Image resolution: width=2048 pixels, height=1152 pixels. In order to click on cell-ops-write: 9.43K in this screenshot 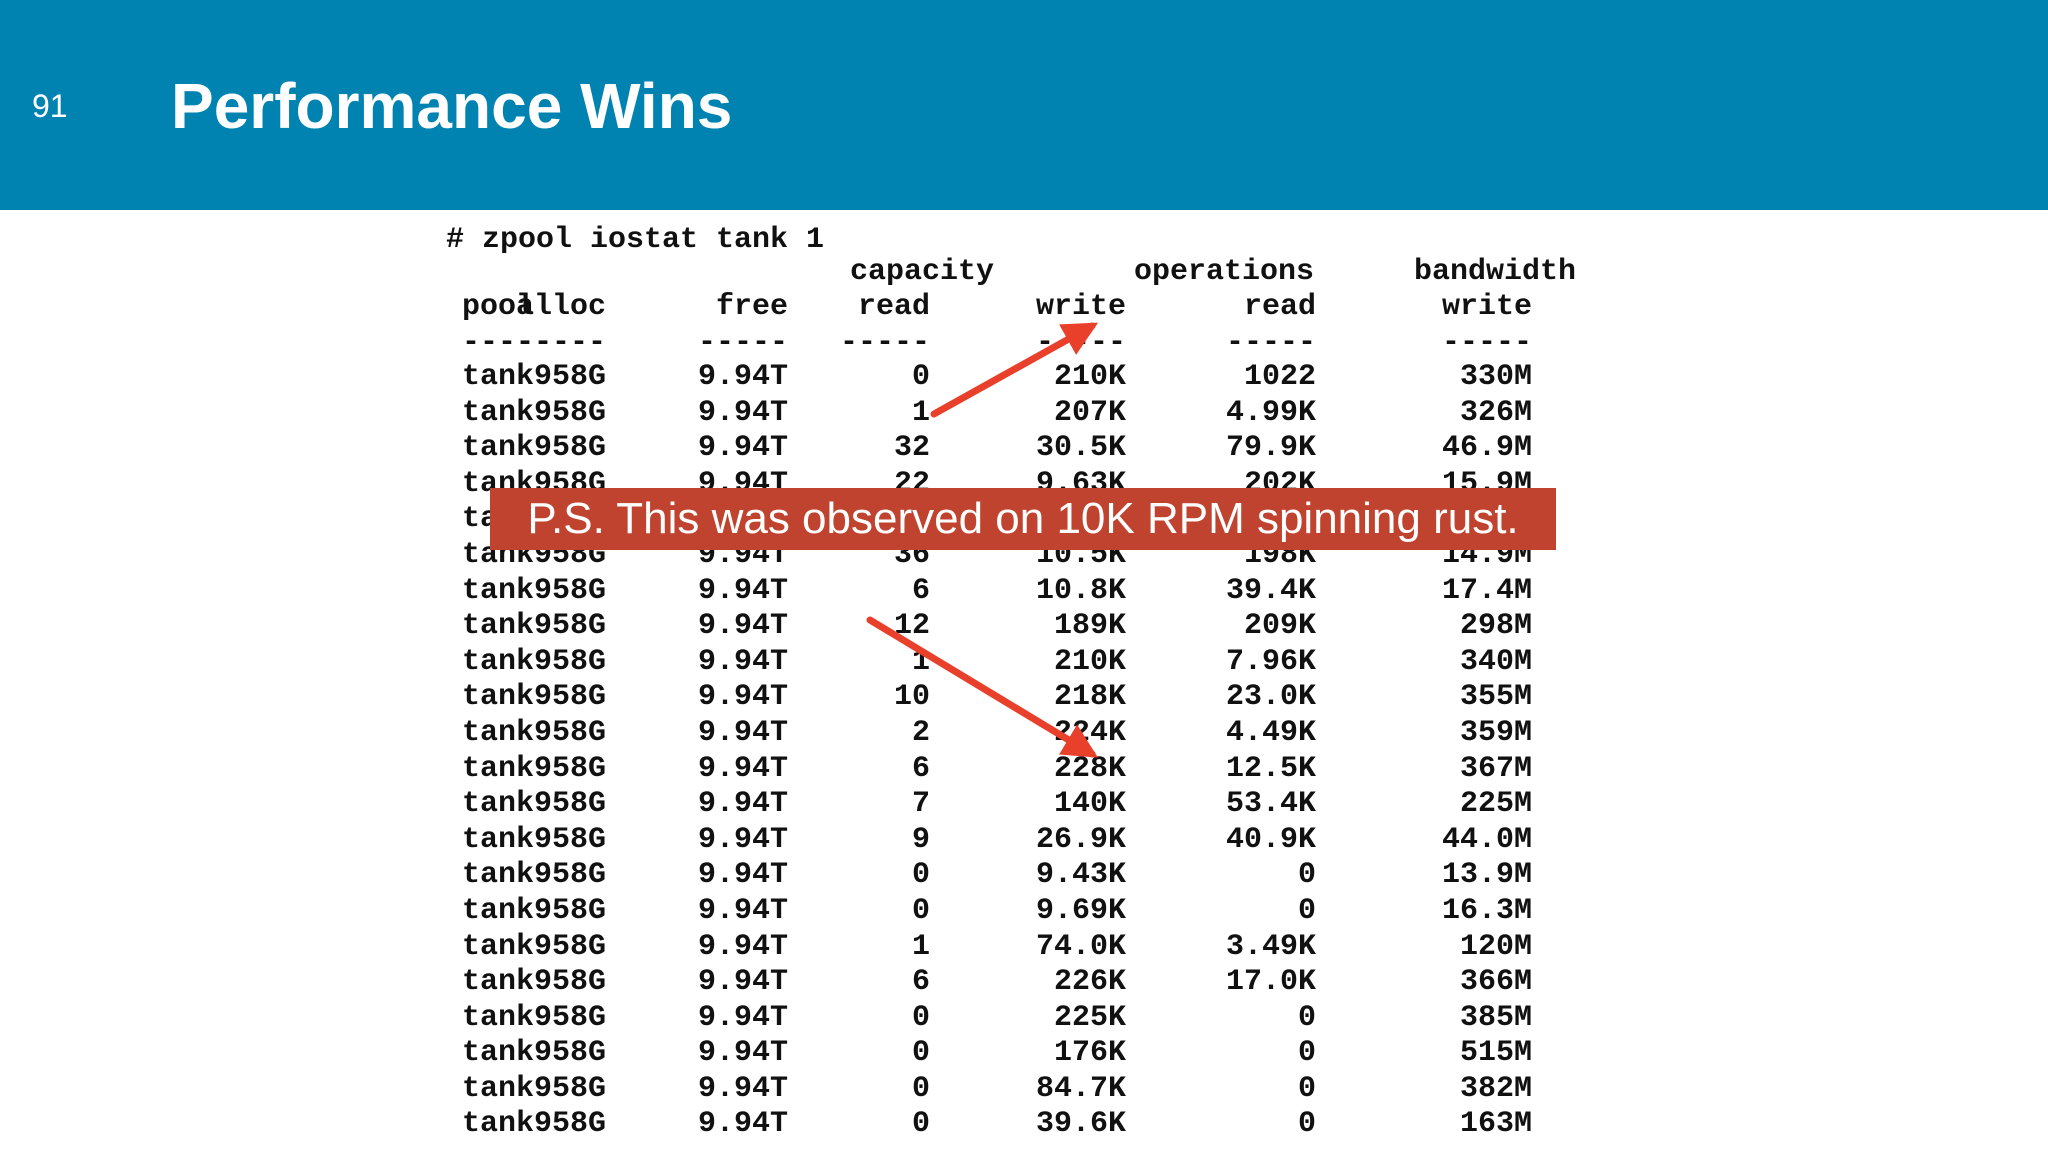, I will do `click(1080, 875)`.